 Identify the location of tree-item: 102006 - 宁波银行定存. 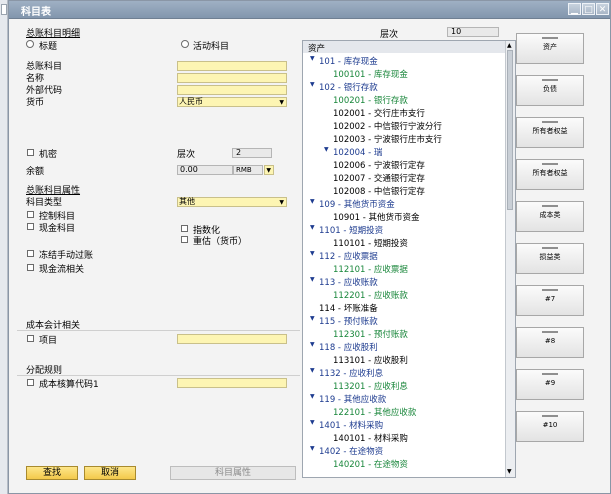
(379, 165).